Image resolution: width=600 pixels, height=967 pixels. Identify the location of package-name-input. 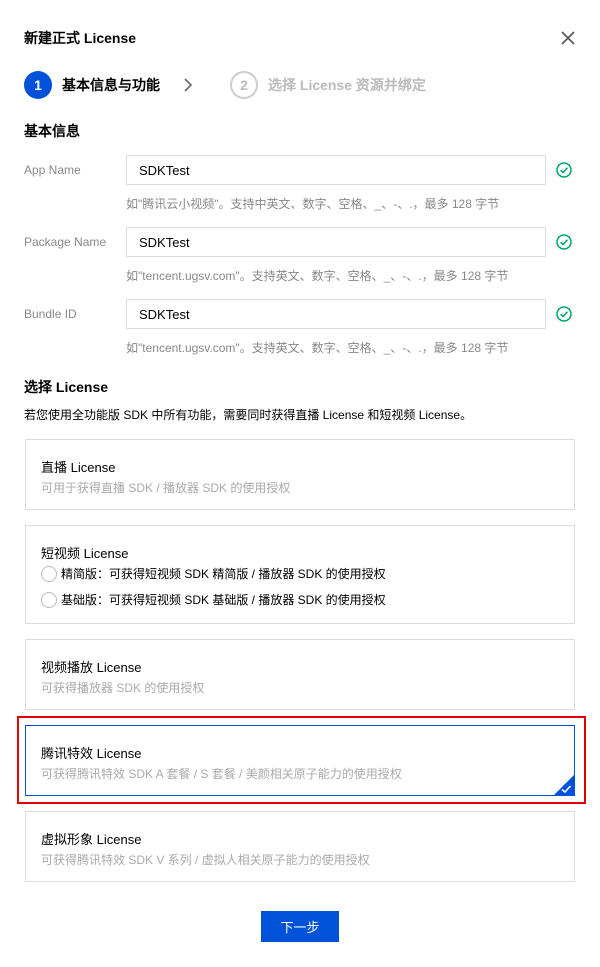
(336, 242).